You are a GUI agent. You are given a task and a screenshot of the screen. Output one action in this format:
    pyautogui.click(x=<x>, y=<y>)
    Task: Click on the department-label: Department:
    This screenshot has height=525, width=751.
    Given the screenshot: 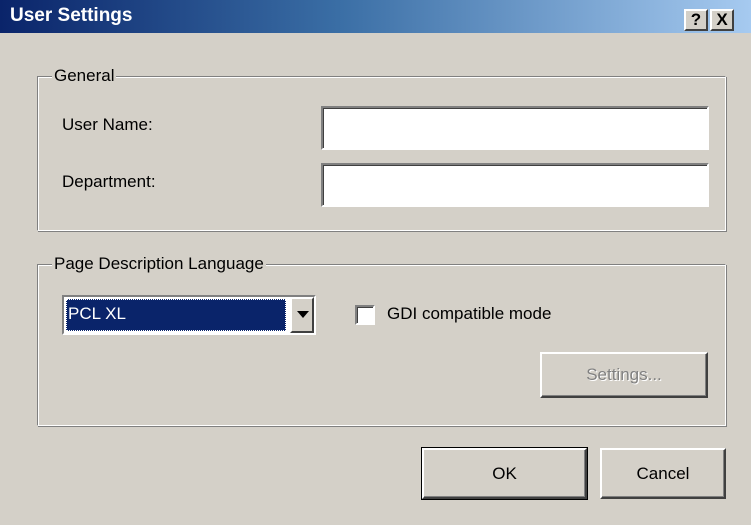 What is the action you would take?
    pyautogui.click(x=109, y=181)
    